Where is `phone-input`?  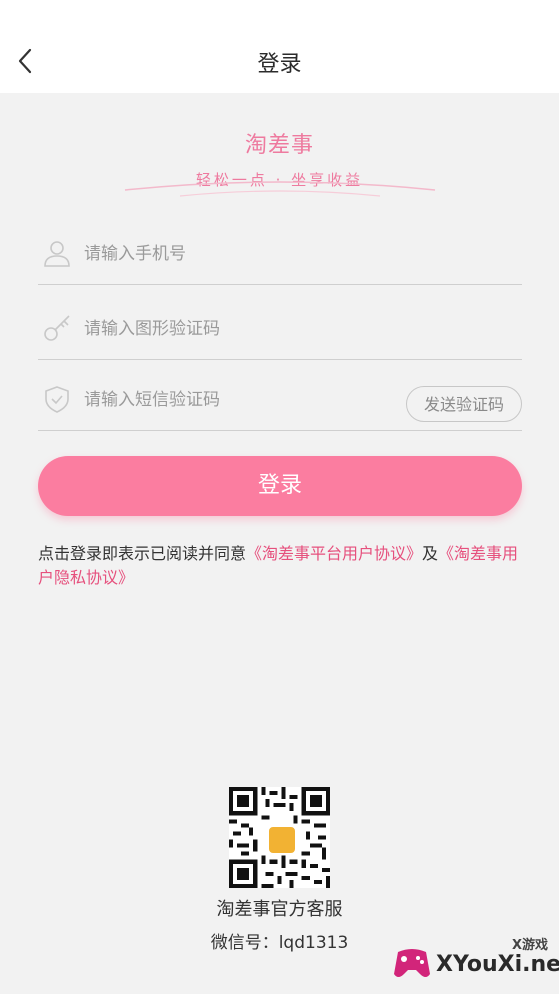 phone-input is located at coordinates (234, 254).